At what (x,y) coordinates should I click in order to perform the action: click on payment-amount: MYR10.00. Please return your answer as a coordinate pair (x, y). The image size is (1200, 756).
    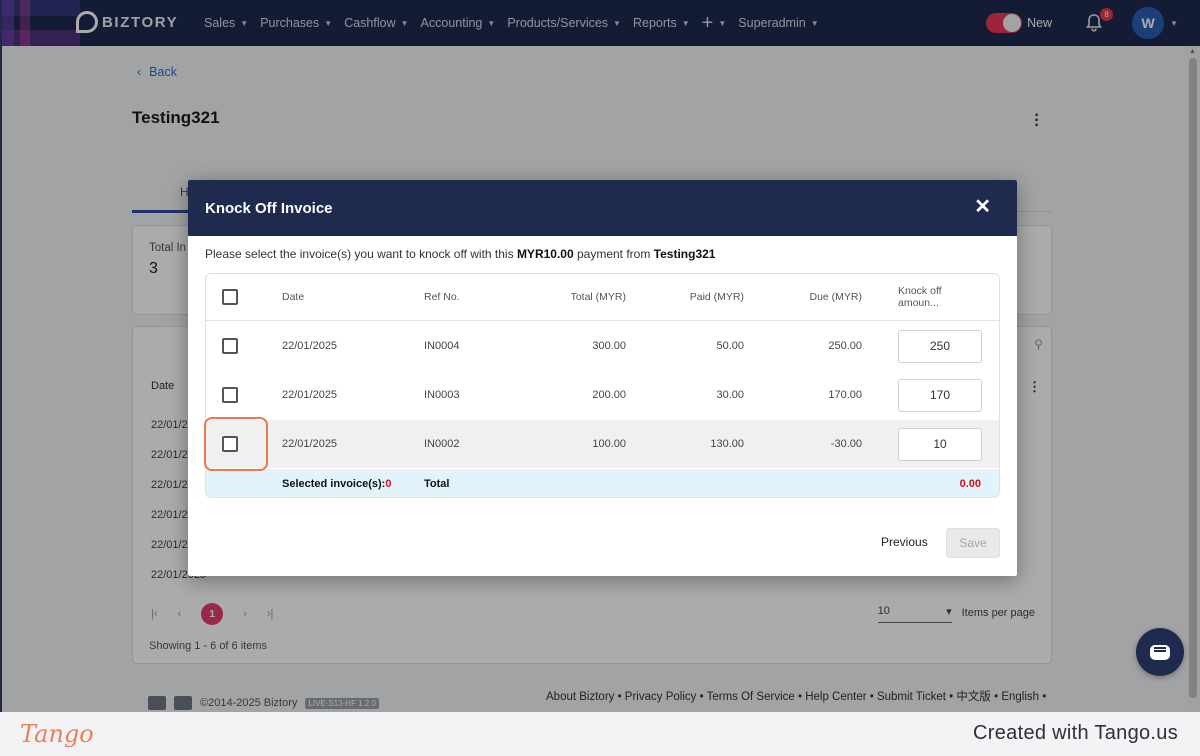
    Looking at the image, I should click on (545, 254).